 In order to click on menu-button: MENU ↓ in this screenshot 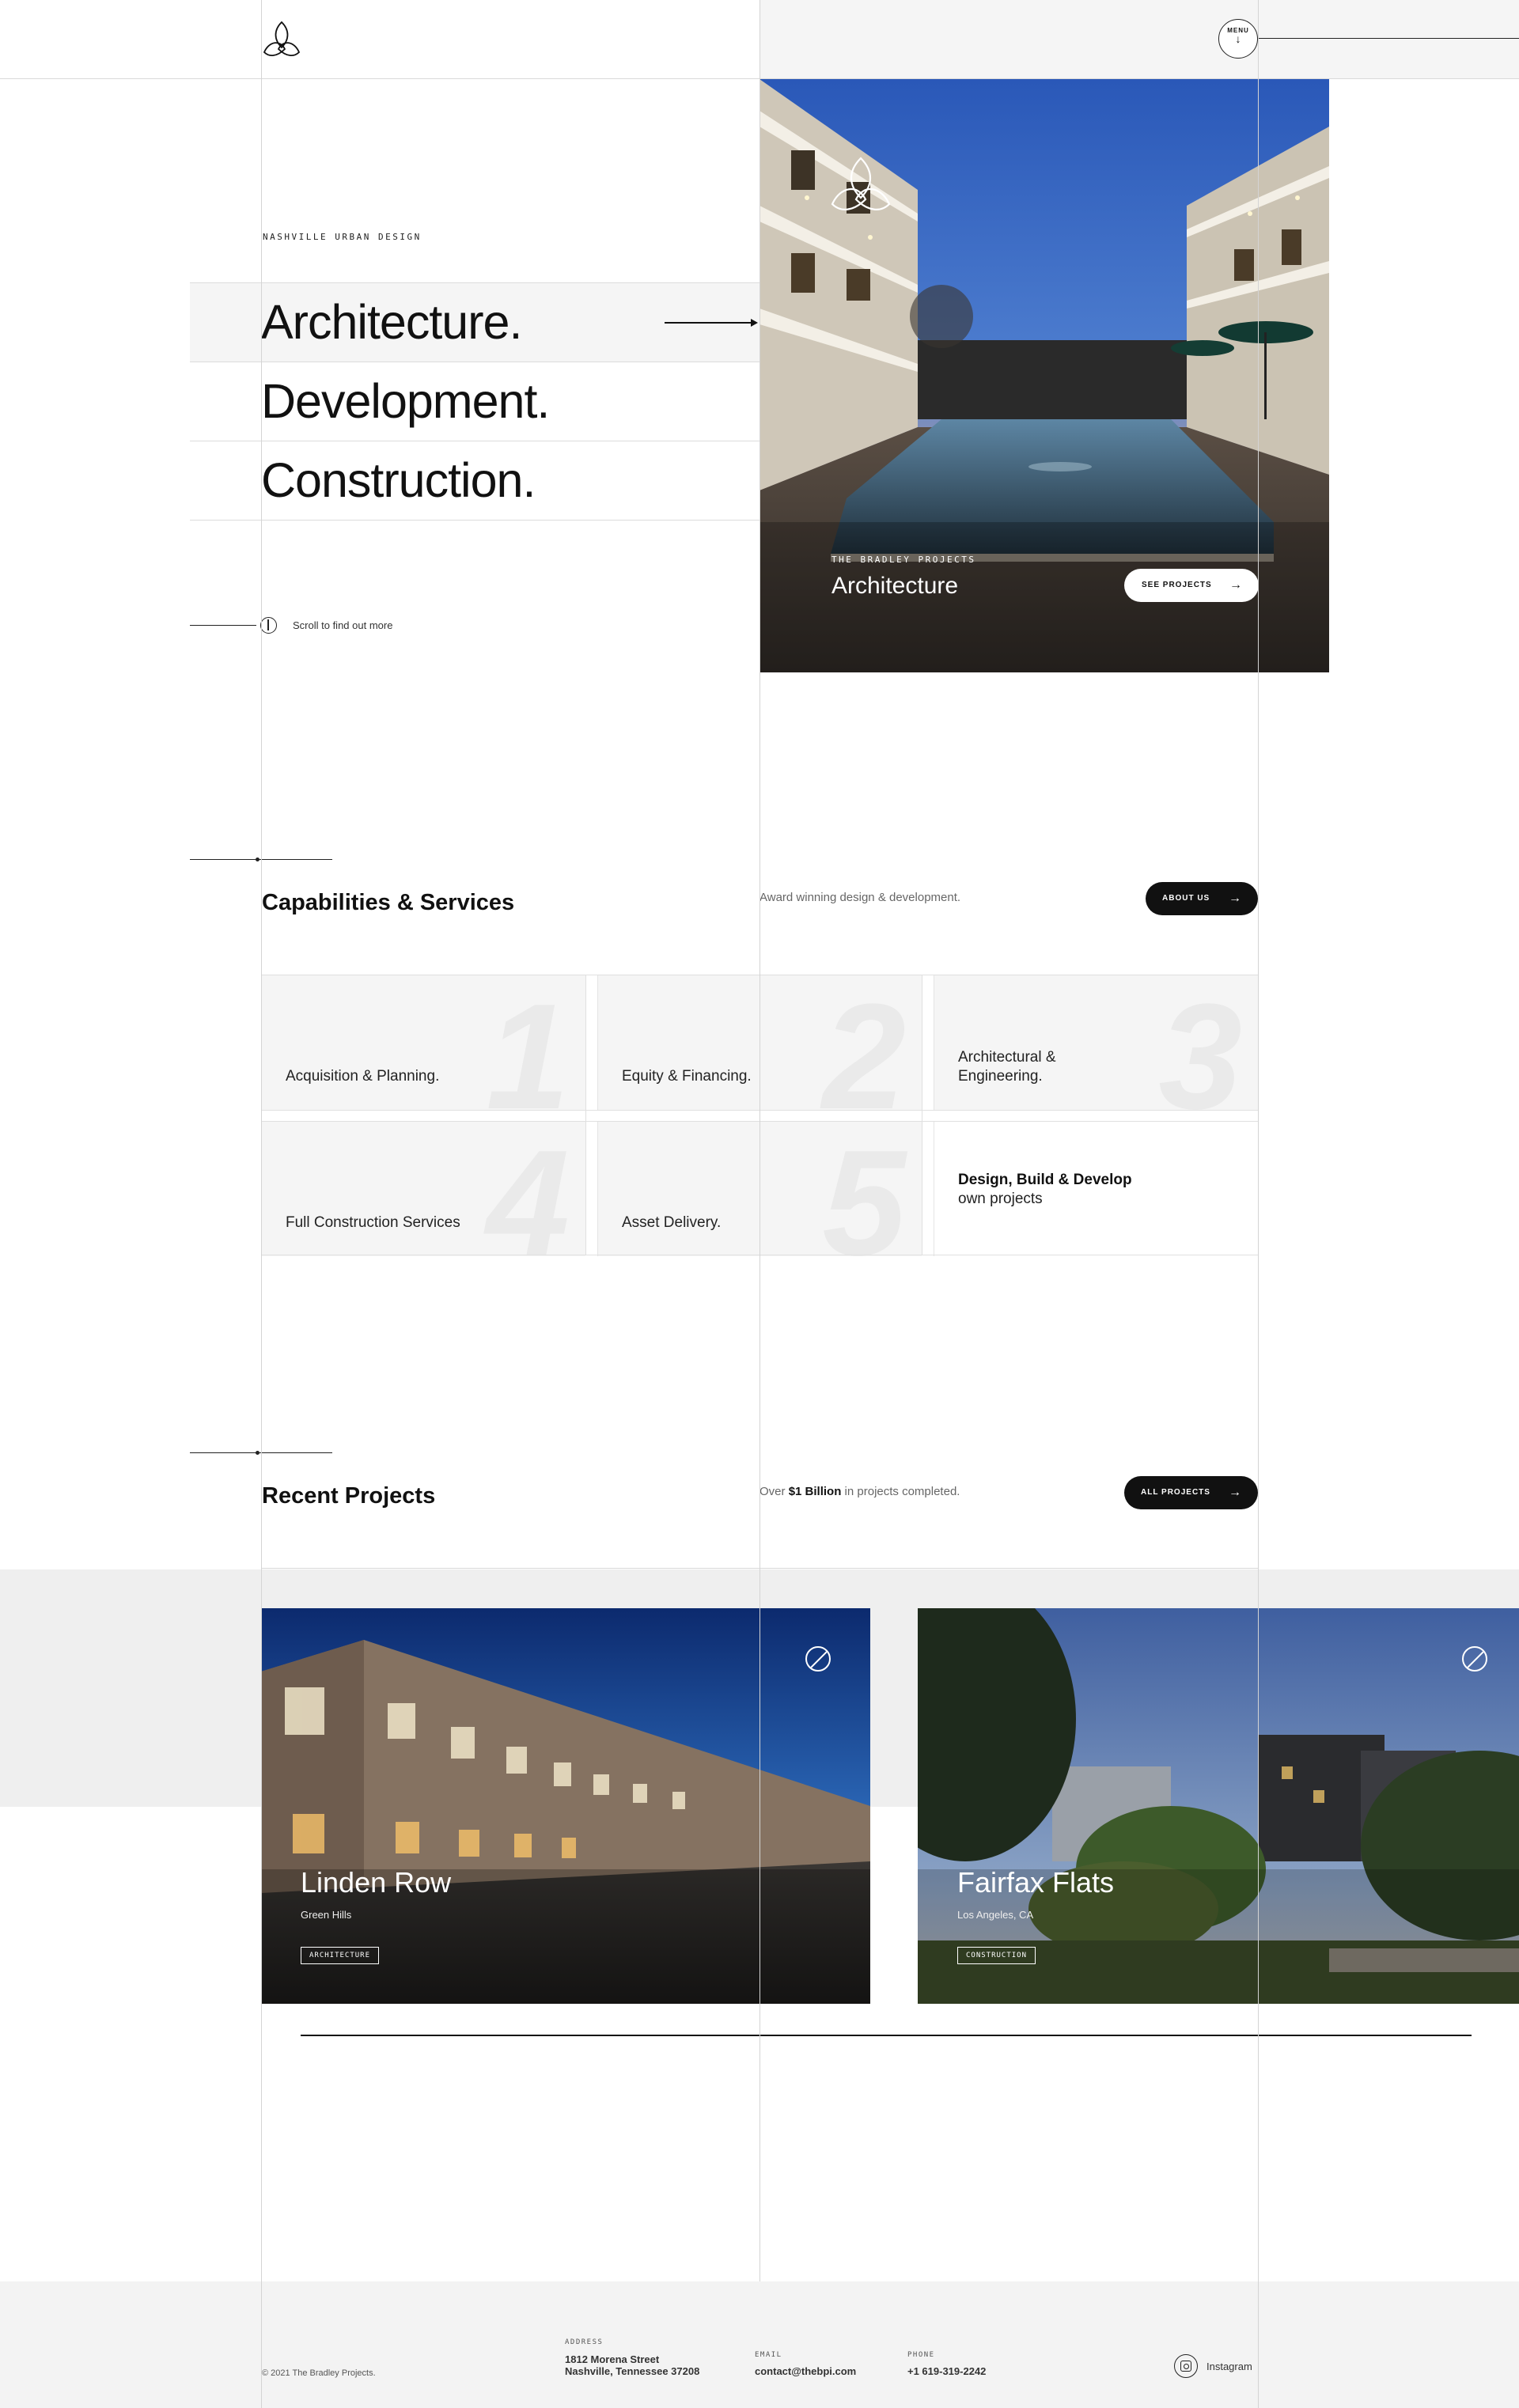, I will do `click(1238, 39)`.